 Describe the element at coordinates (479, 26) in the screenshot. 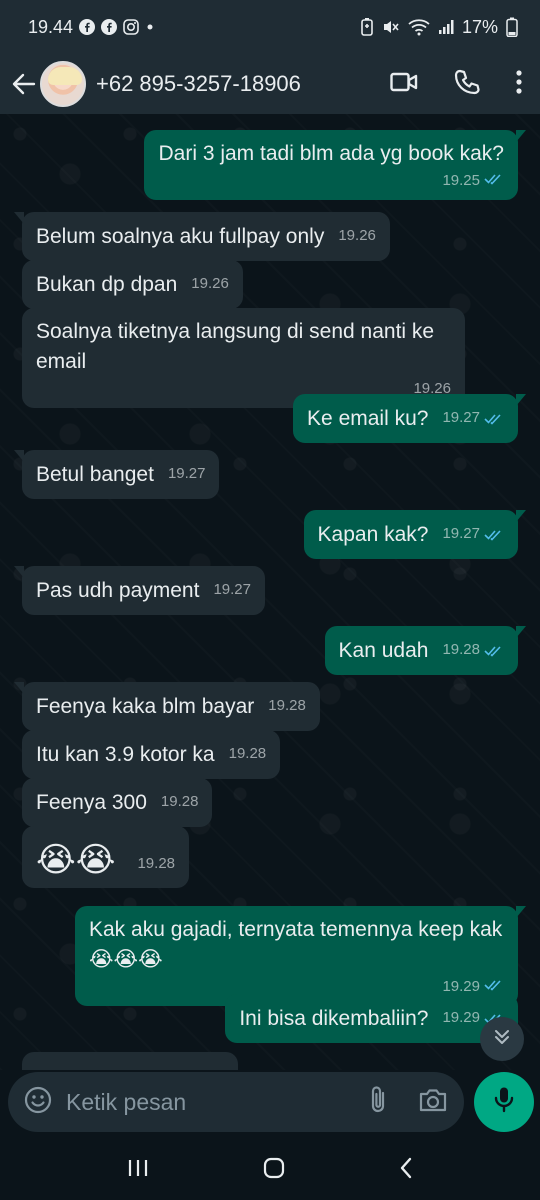

I see `battery-percent: 17%` at that location.